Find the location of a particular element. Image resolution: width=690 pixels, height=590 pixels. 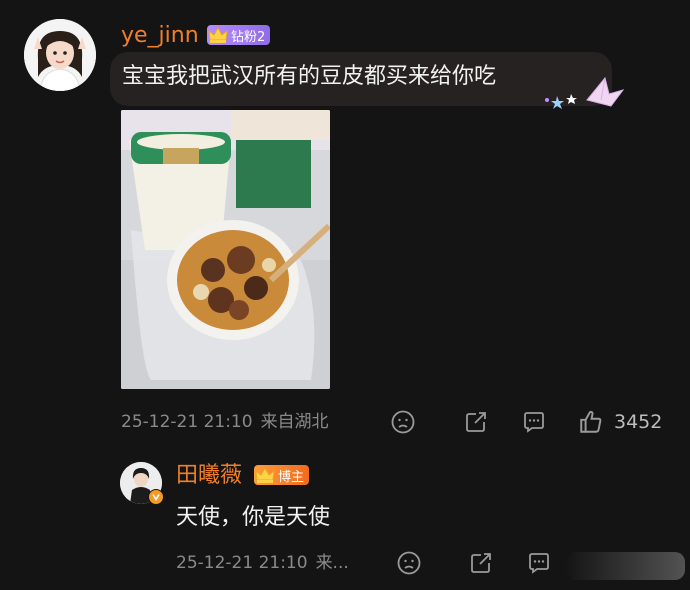

watermark-overlay is located at coordinates (625, 566).